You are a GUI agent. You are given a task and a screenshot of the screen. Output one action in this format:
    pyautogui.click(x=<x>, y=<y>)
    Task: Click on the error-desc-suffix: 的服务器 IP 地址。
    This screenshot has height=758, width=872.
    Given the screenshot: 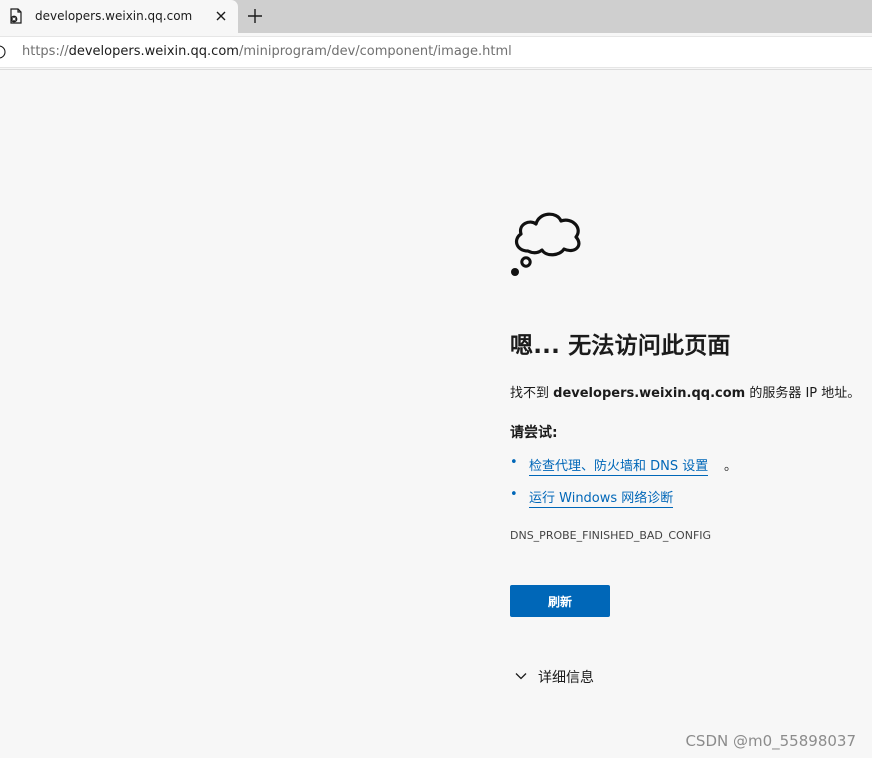 What is the action you would take?
    pyautogui.click(x=803, y=393)
    